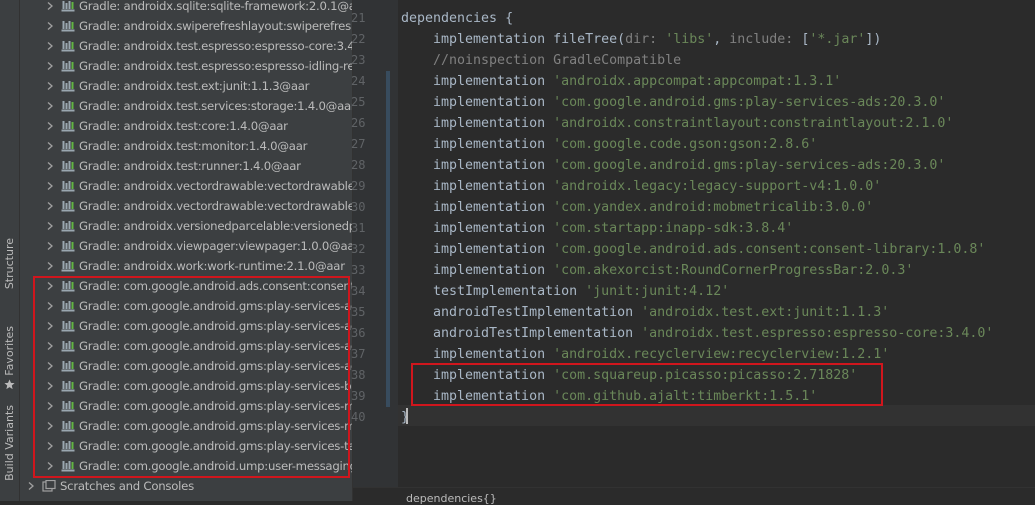 The height and width of the screenshot is (505, 1035). What do you see at coordinates (358, 18) in the screenshot?
I see `line-number: 21` at bounding box center [358, 18].